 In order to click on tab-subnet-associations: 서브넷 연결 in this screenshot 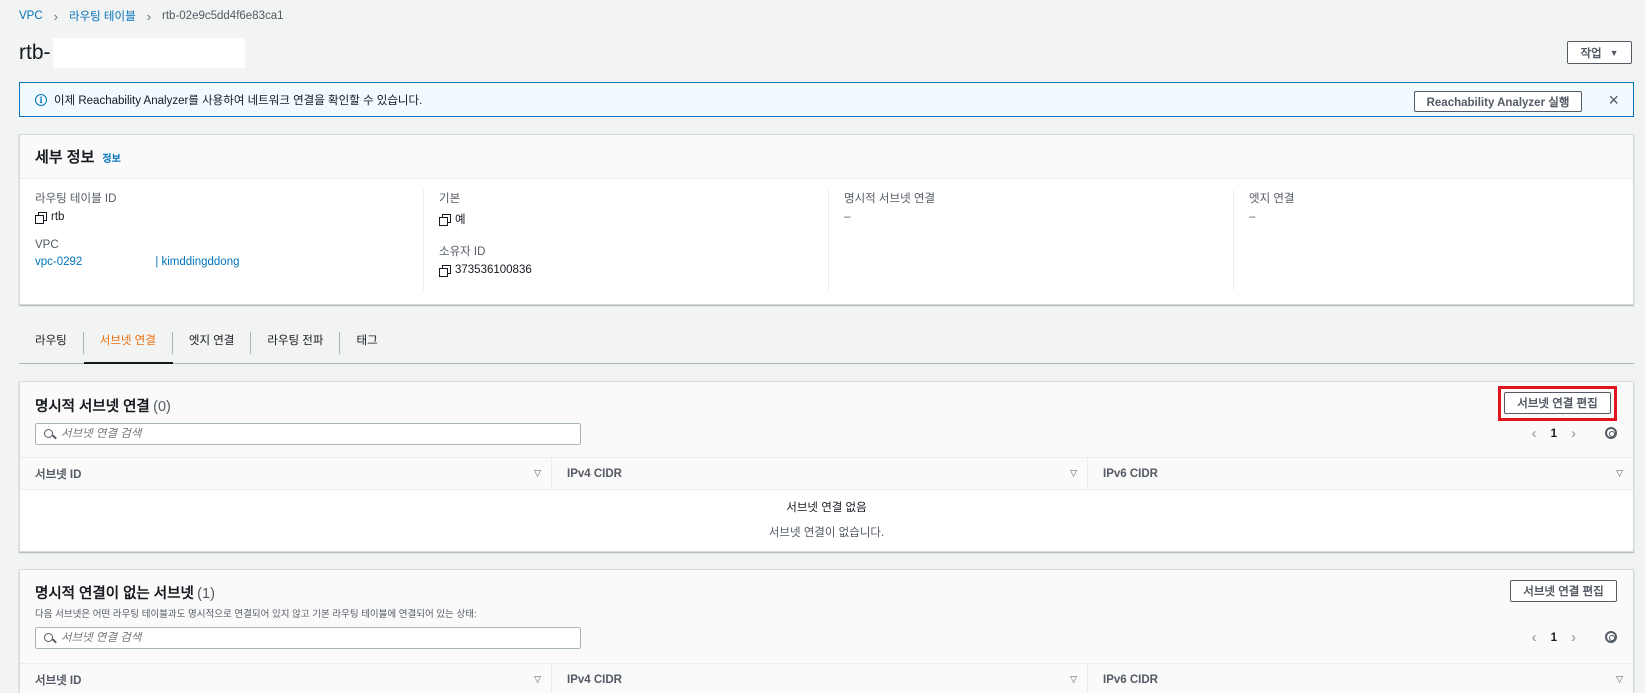, I will do `click(128, 343)`.